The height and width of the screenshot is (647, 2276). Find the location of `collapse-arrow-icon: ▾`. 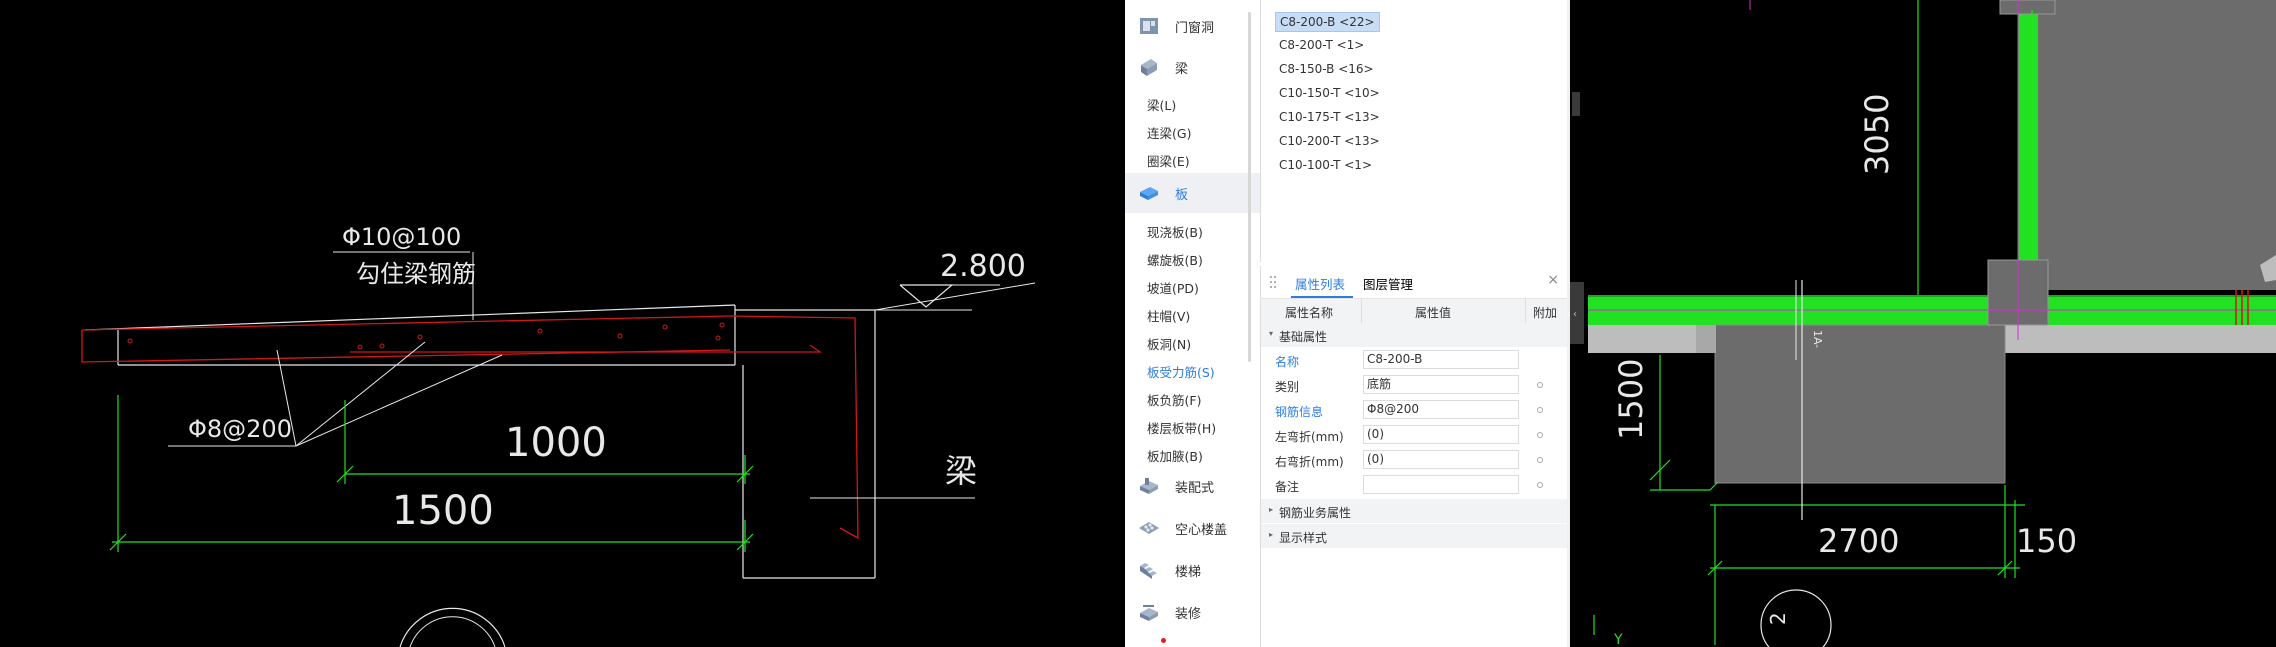

collapse-arrow-icon: ▾ is located at coordinates (1271, 333).